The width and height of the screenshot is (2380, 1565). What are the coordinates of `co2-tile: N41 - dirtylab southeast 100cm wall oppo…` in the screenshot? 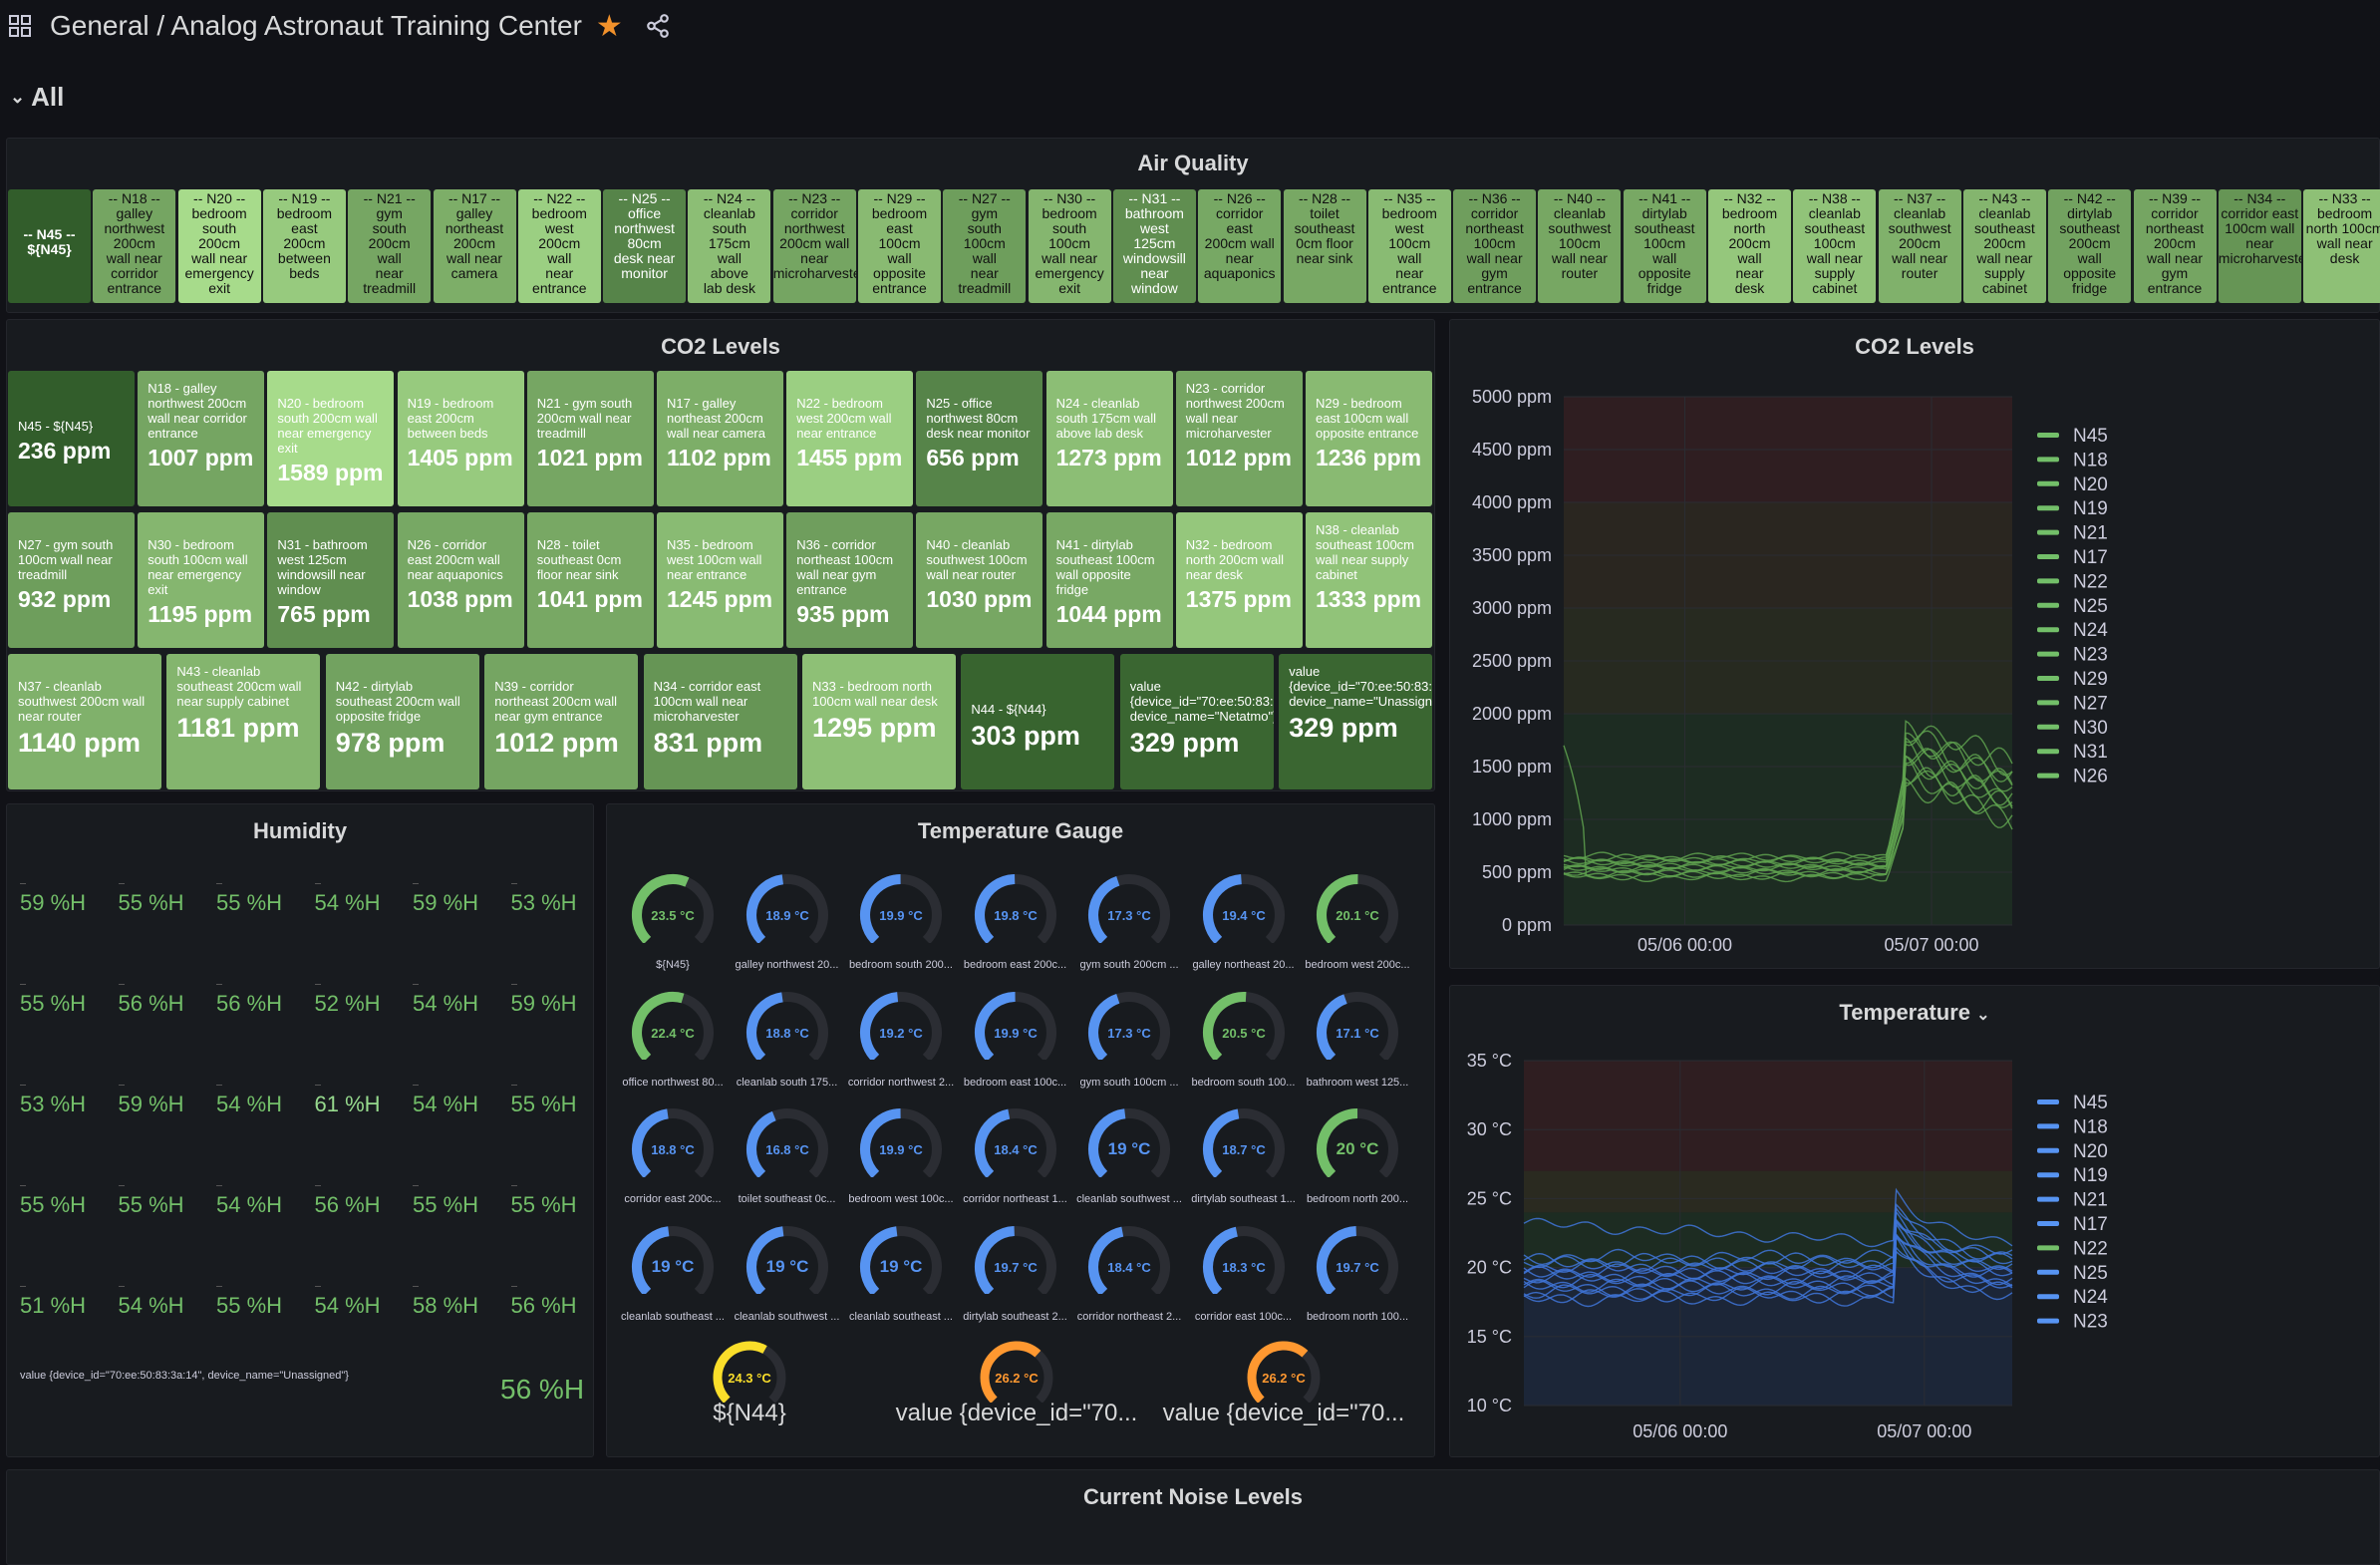 It's located at (1109, 580).